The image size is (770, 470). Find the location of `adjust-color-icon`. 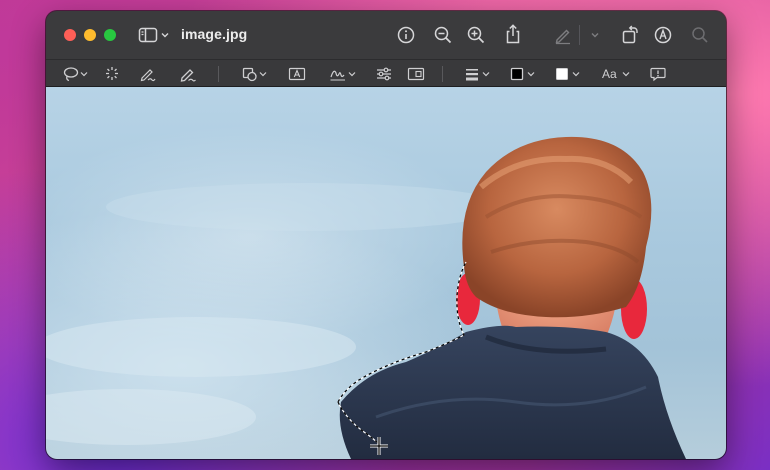

adjust-color-icon is located at coordinates (384, 74).